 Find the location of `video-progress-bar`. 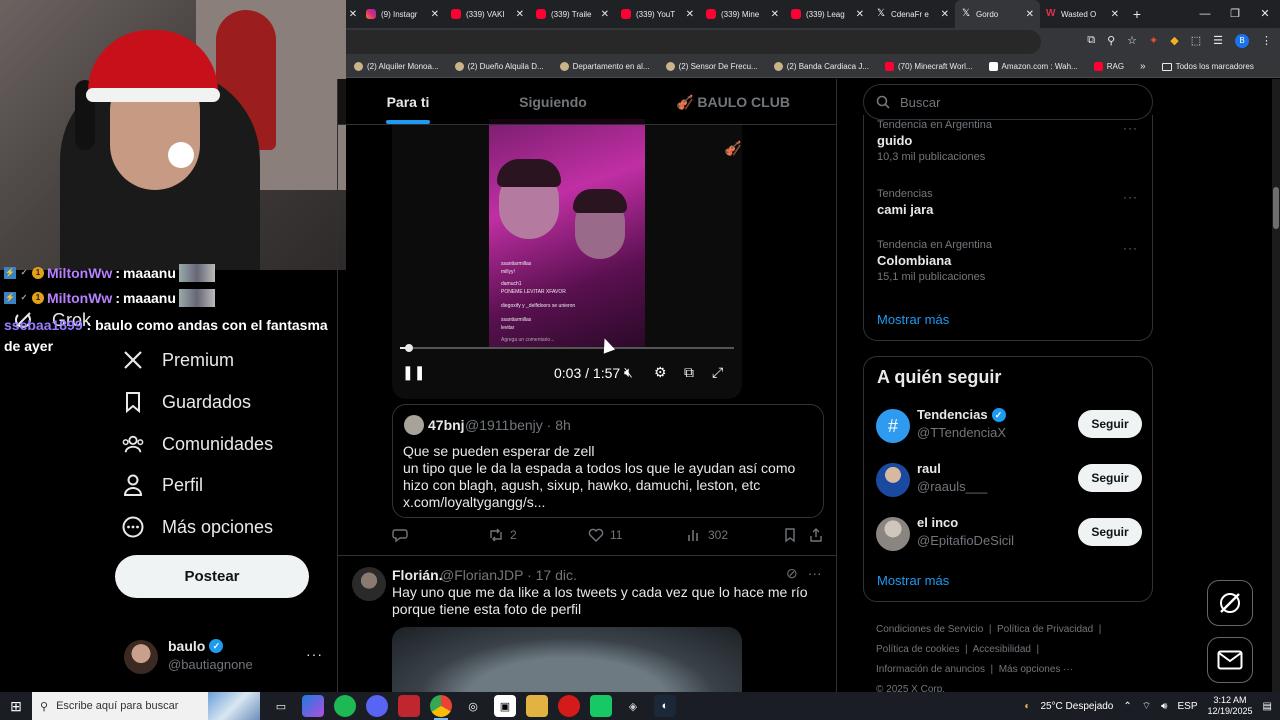

video-progress-bar is located at coordinates (567, 348).